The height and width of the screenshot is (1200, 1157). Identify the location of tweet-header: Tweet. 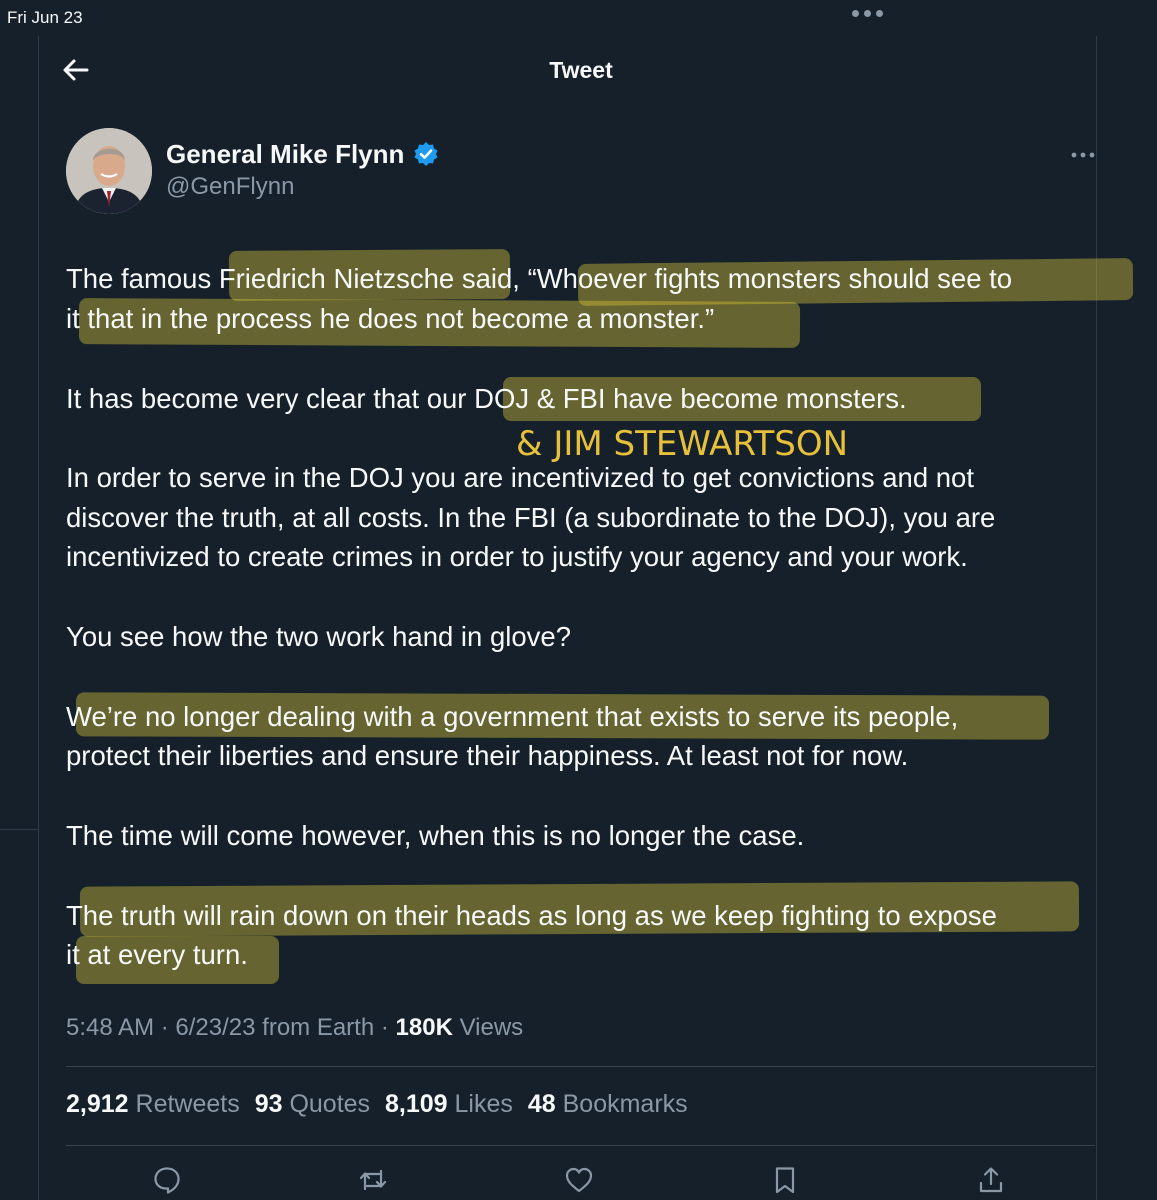
(567, 70).